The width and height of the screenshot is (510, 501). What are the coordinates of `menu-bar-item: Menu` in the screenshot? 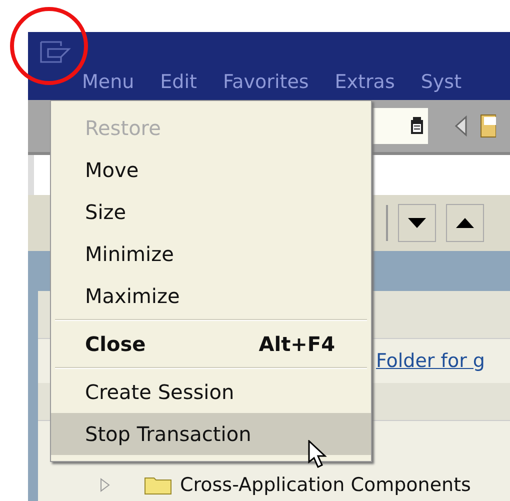 It's located at (114, 84).